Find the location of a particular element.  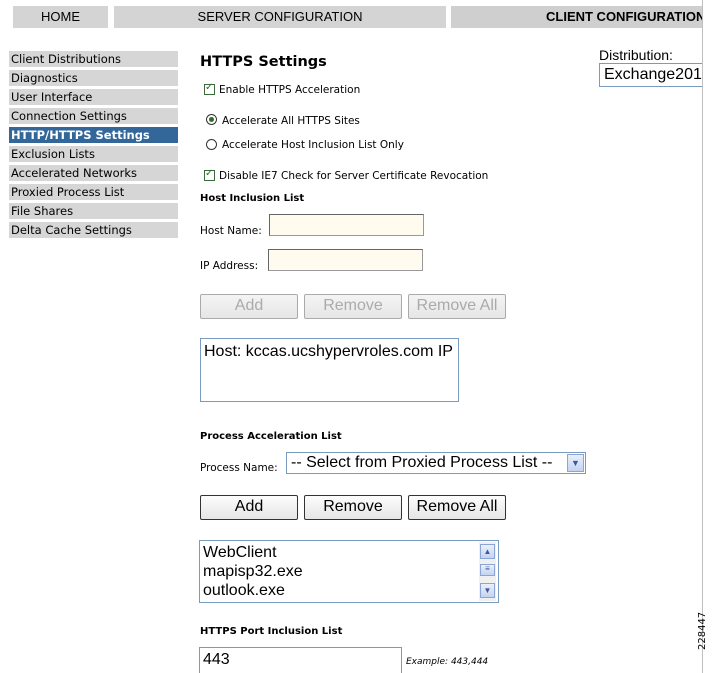

chevron-up-icon: ▲ is located at coordinates (487, 551).